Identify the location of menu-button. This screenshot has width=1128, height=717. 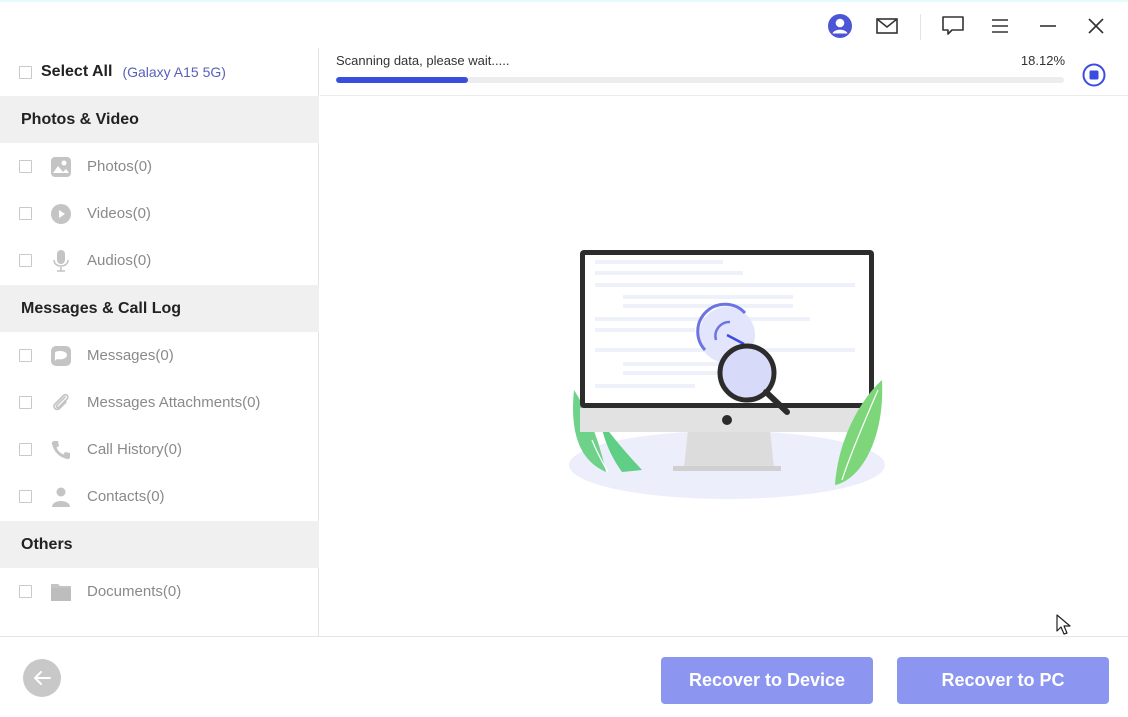
(1000, 26).